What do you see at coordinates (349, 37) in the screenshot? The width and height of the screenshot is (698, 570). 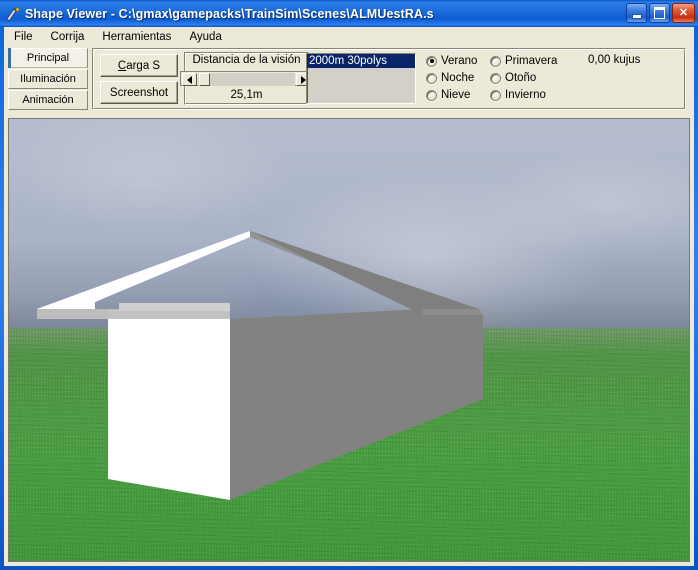 I see `menu-bar: File Corrija Herramientas Ayuda` at bounding box center [349, 37].